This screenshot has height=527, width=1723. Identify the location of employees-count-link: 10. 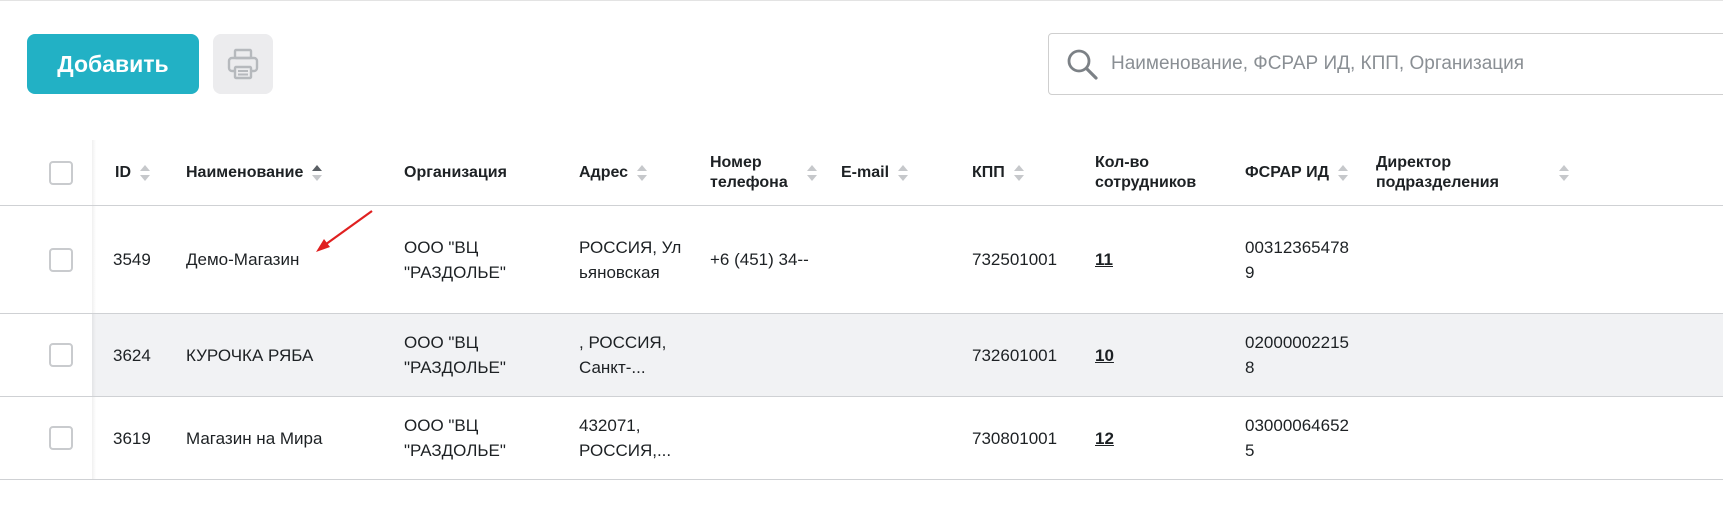
(1104, 355).